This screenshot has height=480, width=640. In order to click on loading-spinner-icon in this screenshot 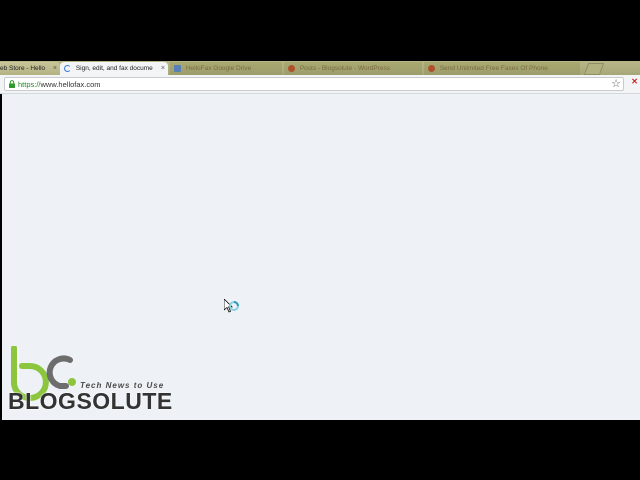, I will do `click(67, 68)`.